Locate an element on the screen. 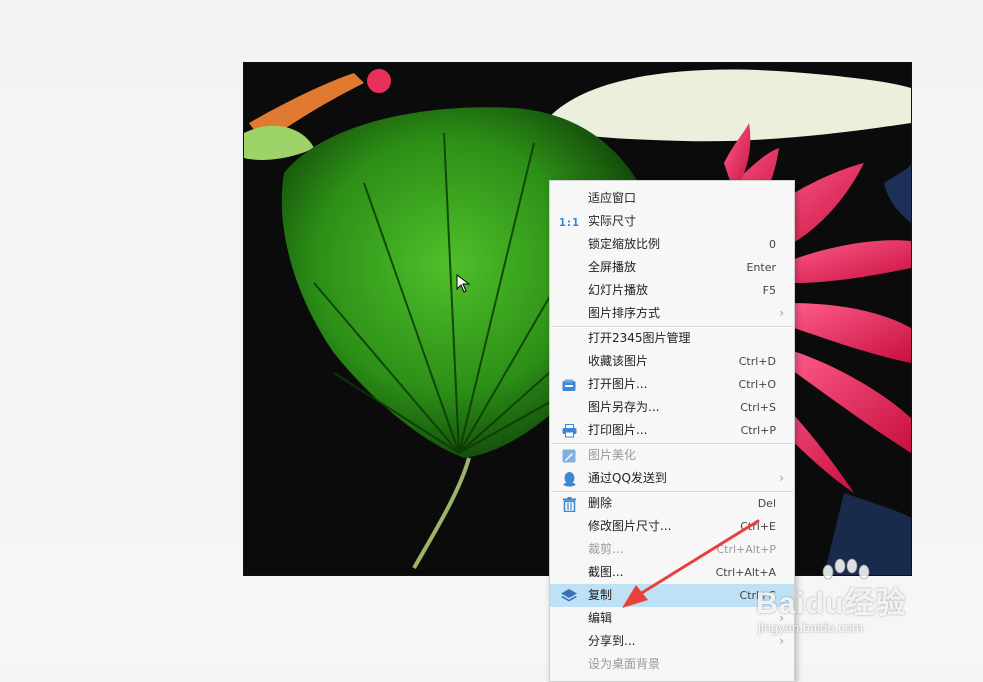 This screenshot has height=682, width=983. menu-item-label: 复制 is located at coordinates (600, 595).